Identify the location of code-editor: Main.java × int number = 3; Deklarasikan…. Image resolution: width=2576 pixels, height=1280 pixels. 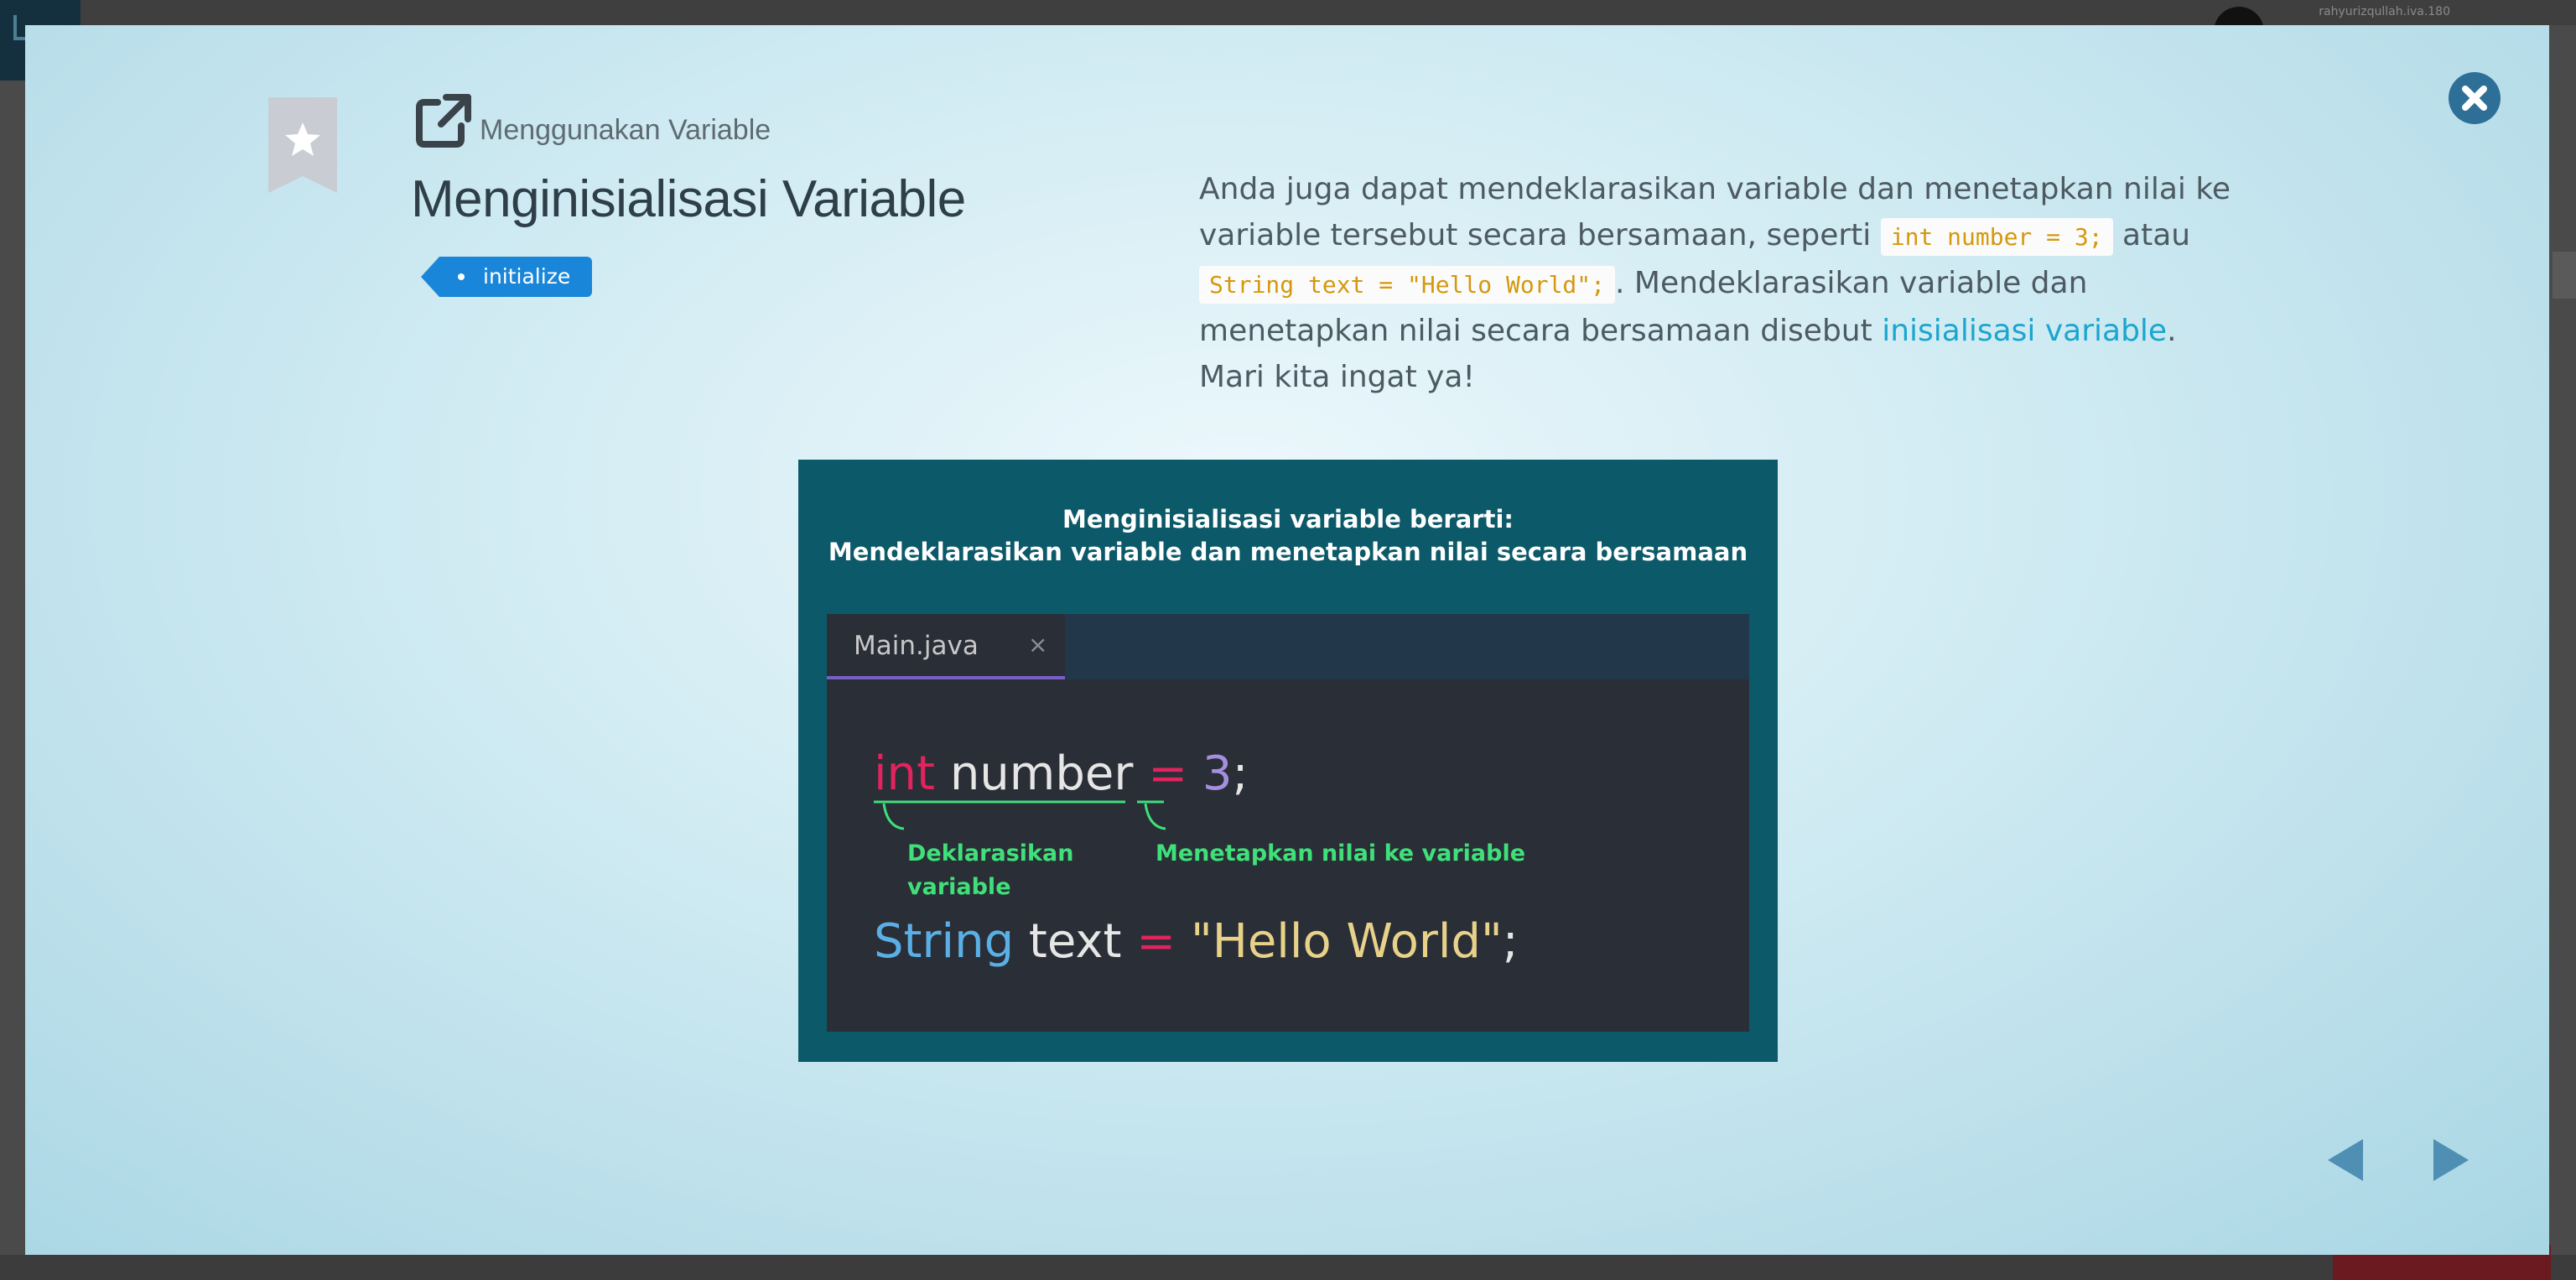
(1288, 823).